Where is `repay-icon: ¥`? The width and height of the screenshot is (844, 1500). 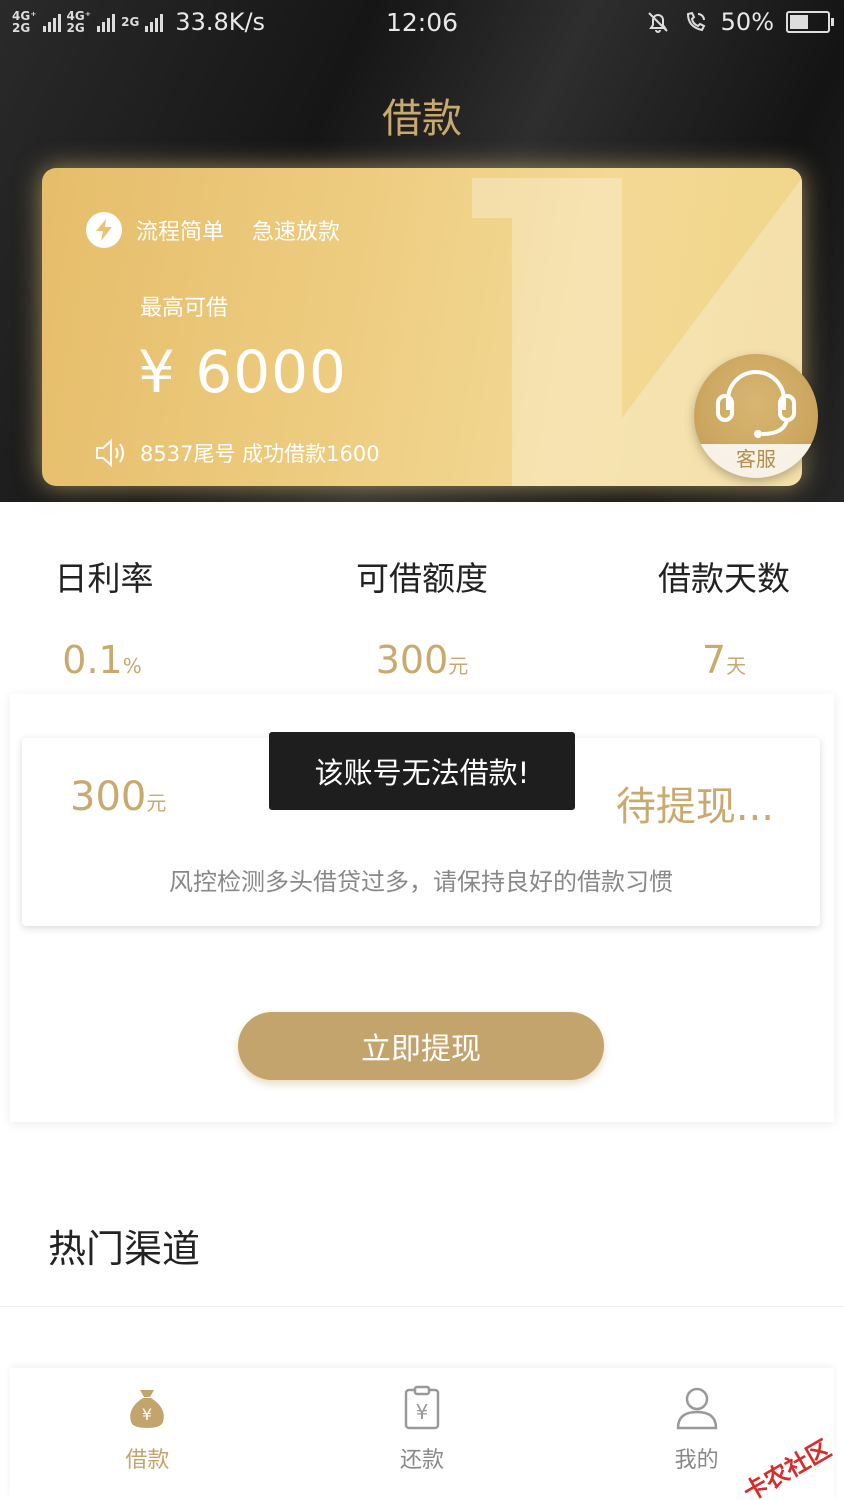 repay-icon: ¥ is located at coordinates (422, 1407).